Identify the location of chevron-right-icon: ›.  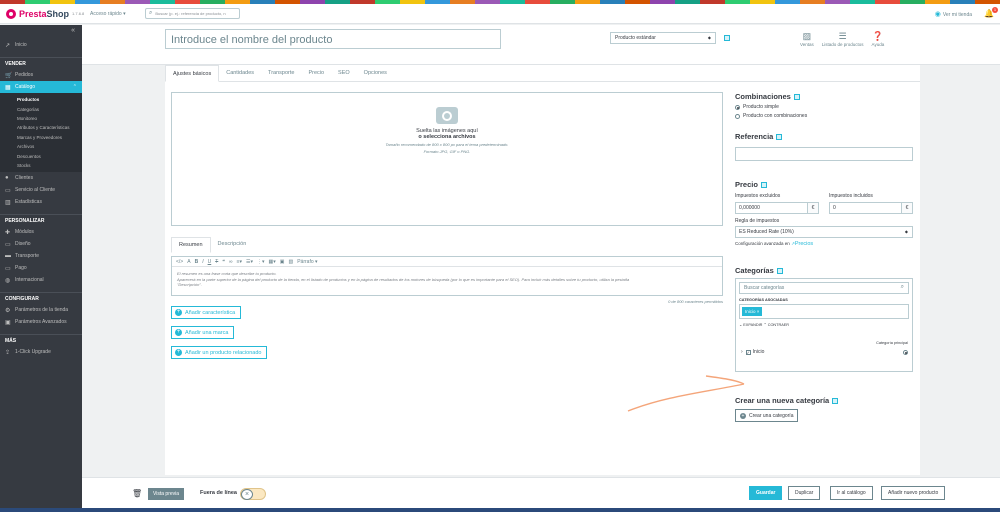
(742, 352).